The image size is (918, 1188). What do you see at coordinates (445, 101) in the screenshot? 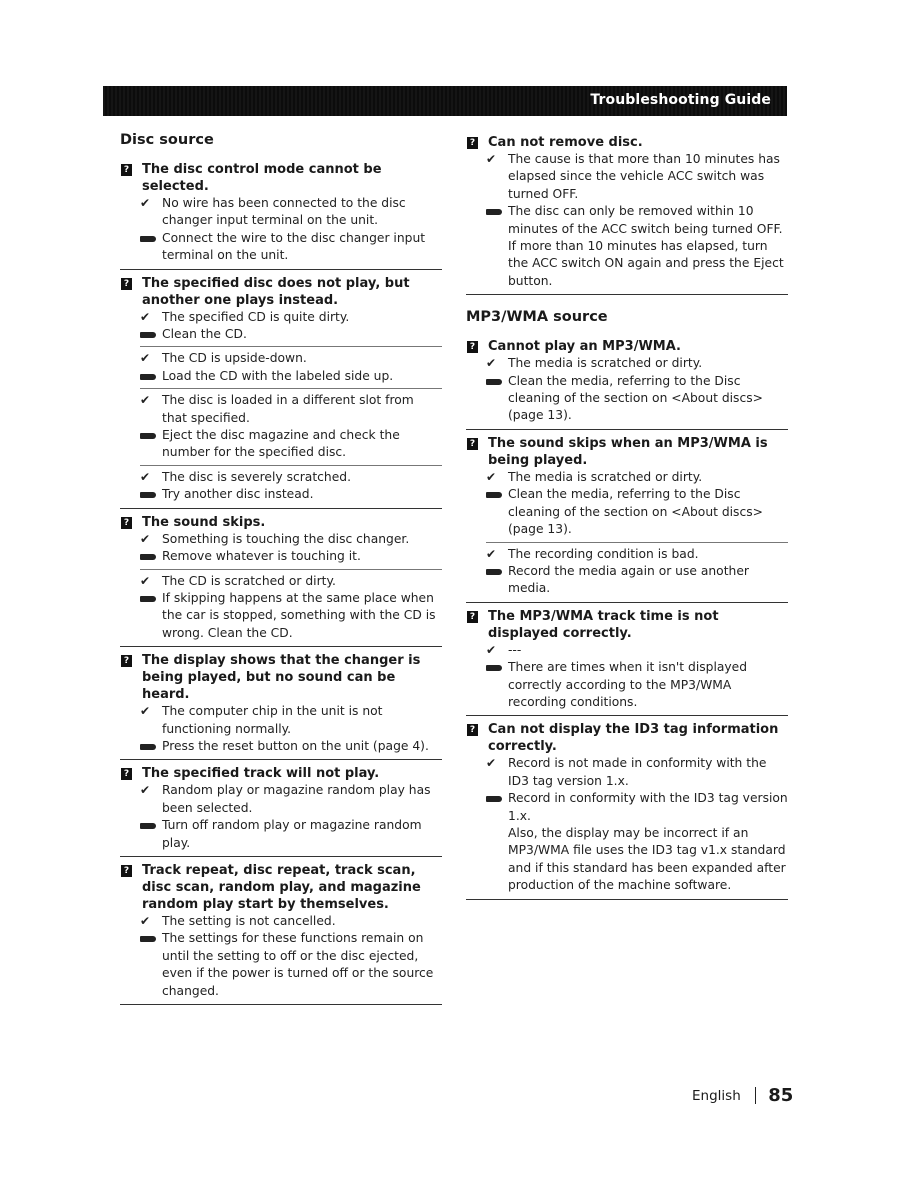
I see `header-bar: Troubleshooting Guide` at bounding box center [445, 101].